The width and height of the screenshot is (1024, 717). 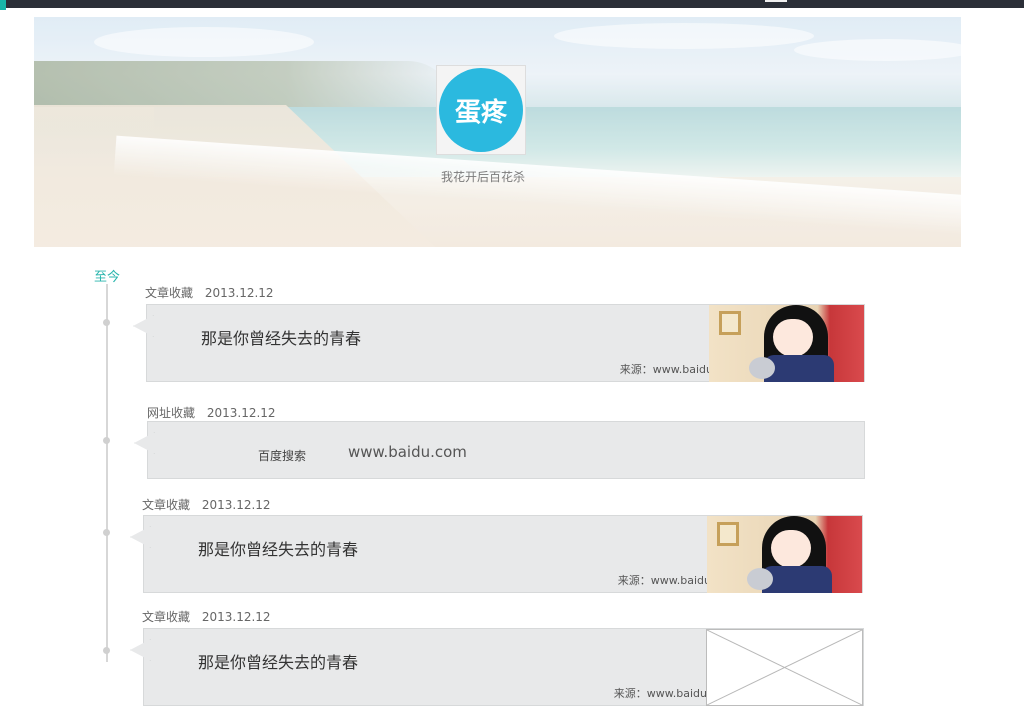 I want to click on site-logo: 蛋疼, so click(x=481, y=110).